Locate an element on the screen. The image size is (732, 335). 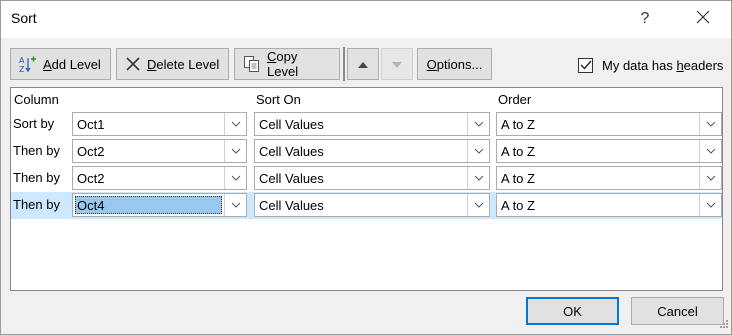
svg-text: Z is located at coordinates (22, 69).